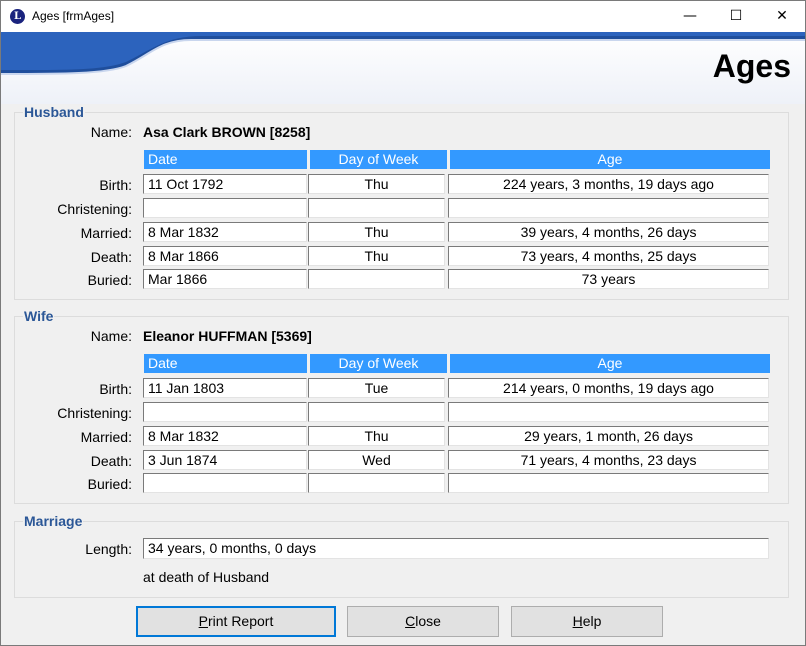  What do you see at coordinates (225, 460) in the screenshot?
I see `wife-death-date: 3 Jun 1874` at bounding box center [225, 460].